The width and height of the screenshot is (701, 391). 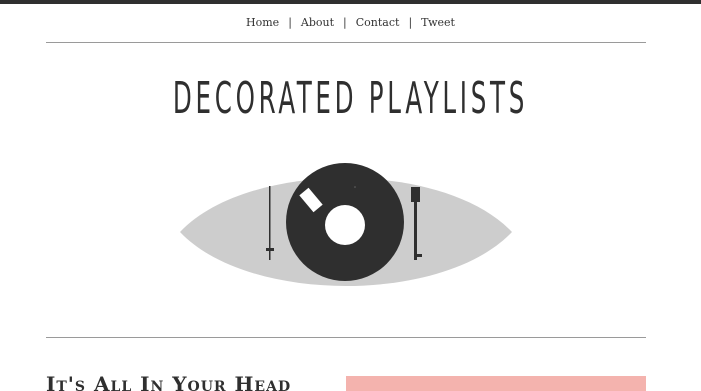 What do you see at coordinates (346, 42) in the screenshot?
I see `header-divider` at bounding box center [346, 42].